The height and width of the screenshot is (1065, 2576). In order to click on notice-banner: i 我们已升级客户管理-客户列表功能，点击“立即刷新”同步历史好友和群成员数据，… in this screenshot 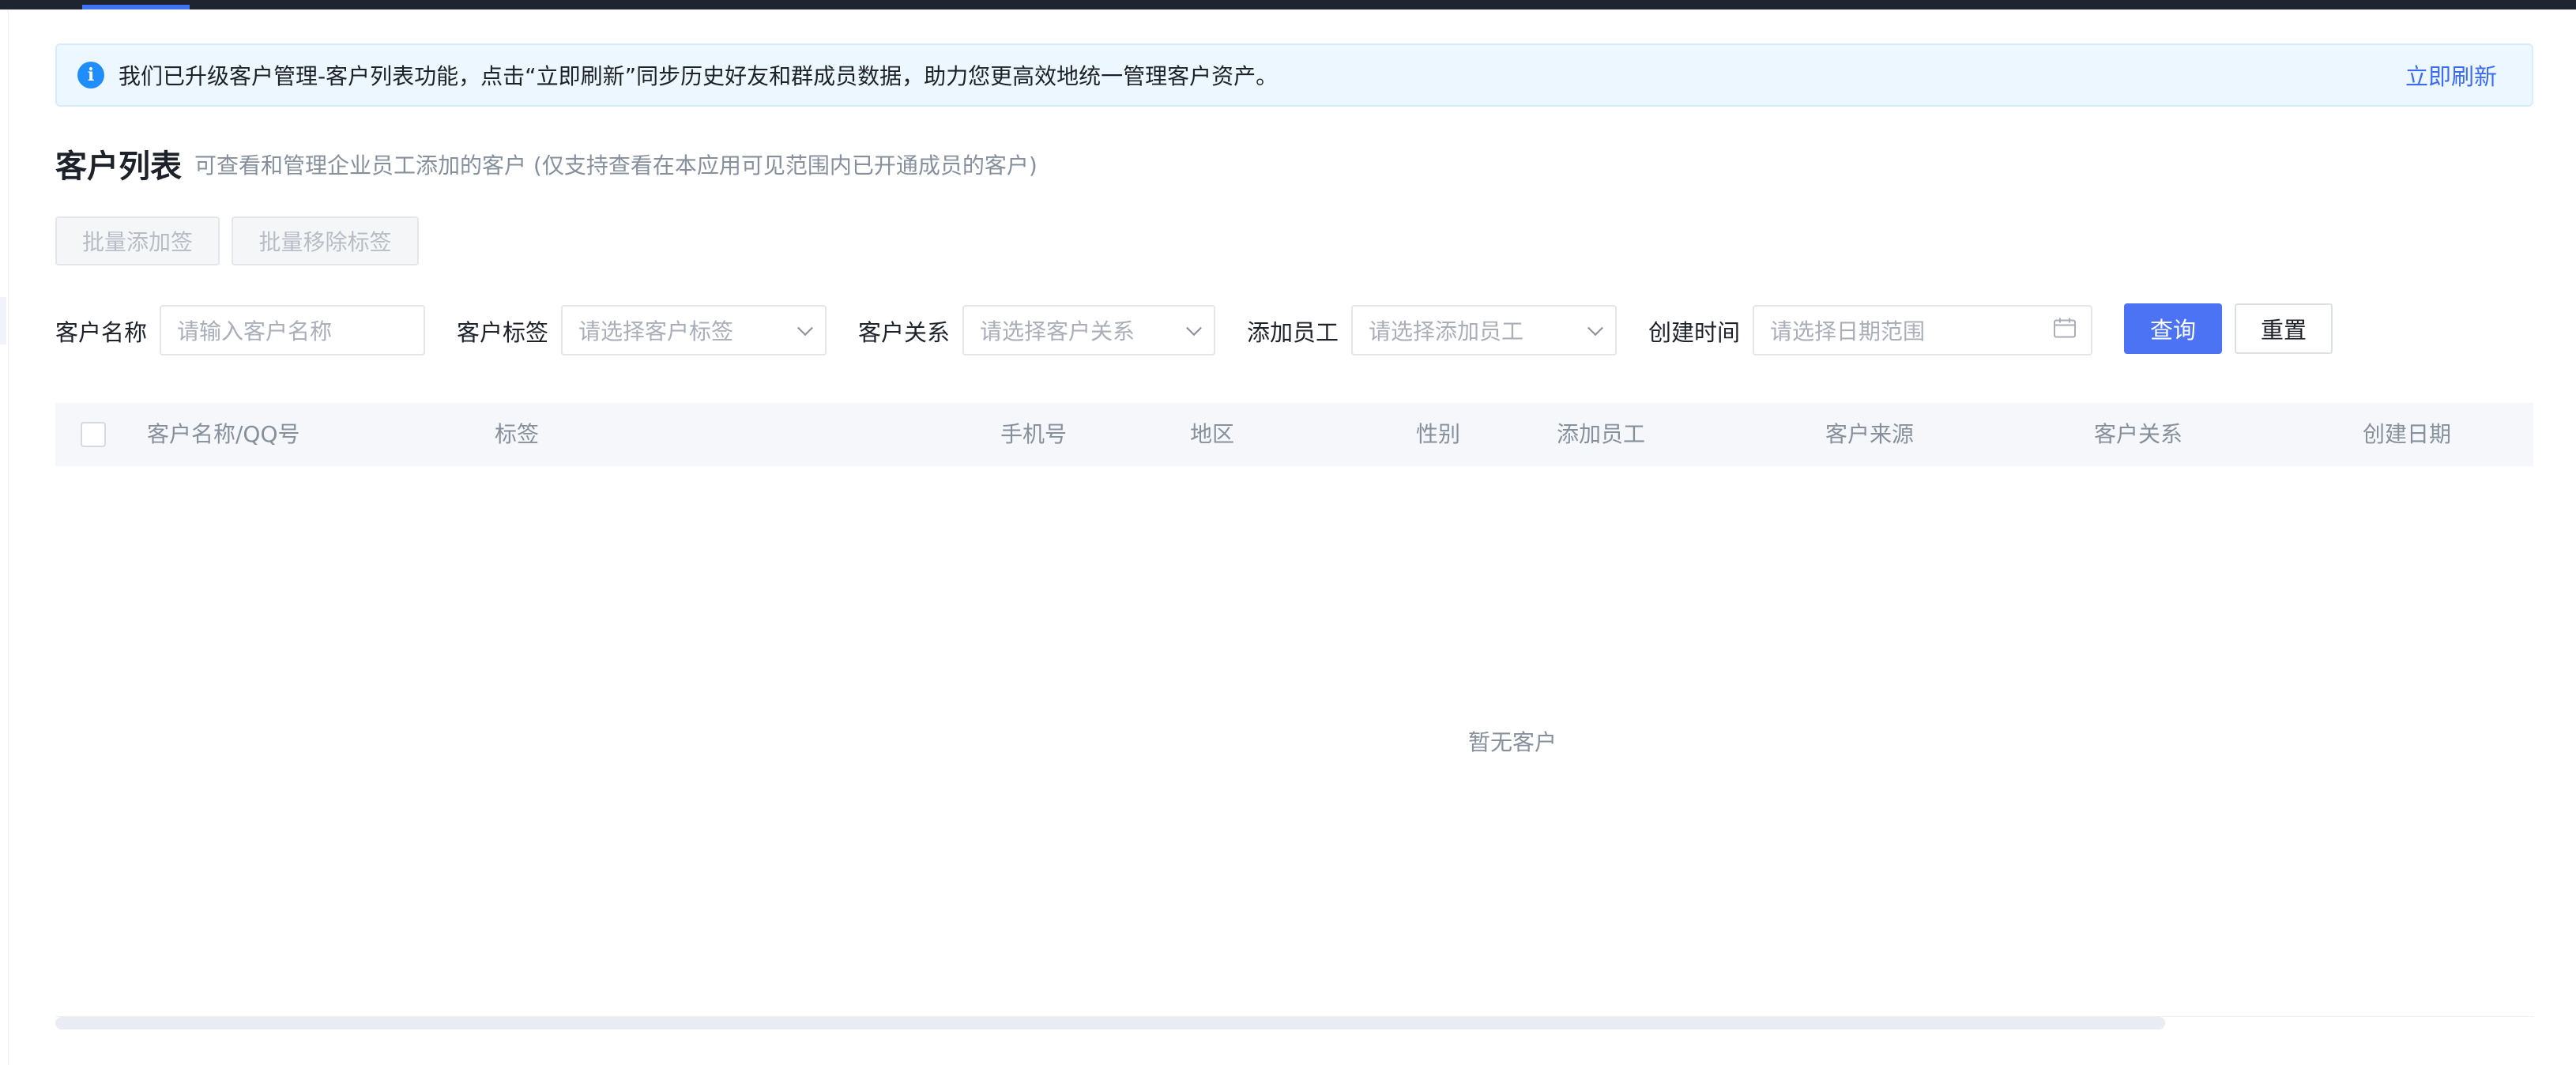, I will do `click(1294, 75)`.